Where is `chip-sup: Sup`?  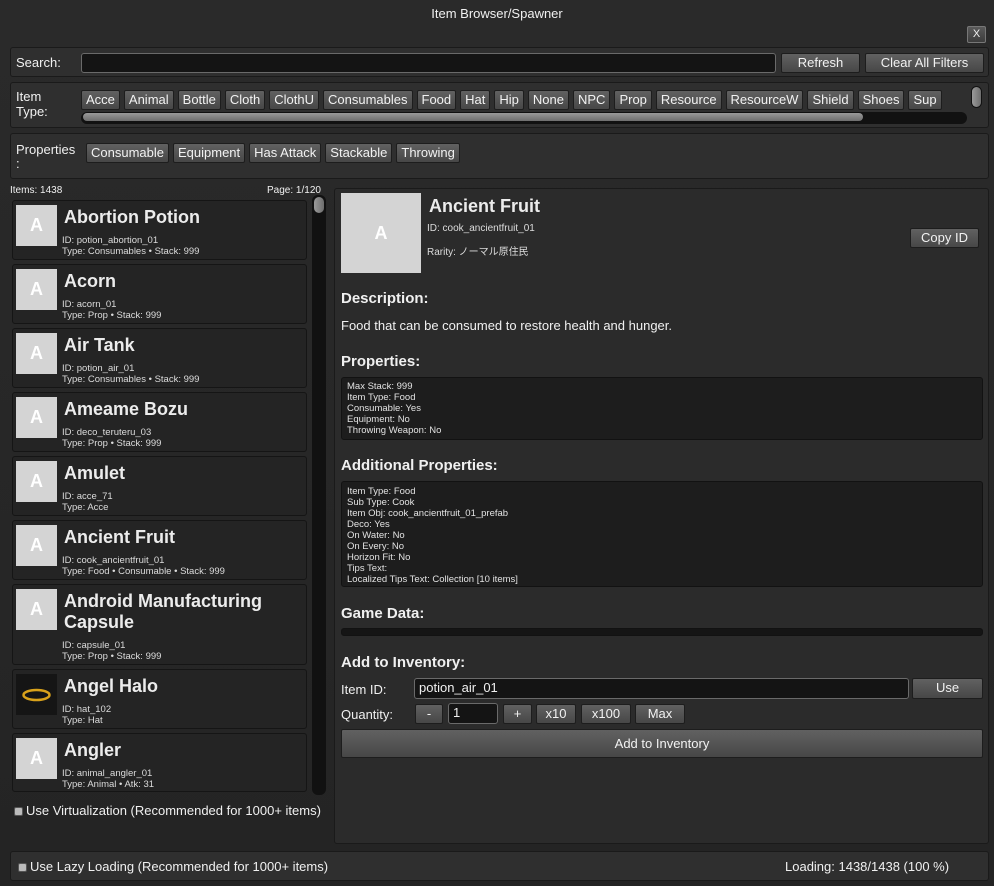 chip-sup: Sup is located at coordinates (925, 100).